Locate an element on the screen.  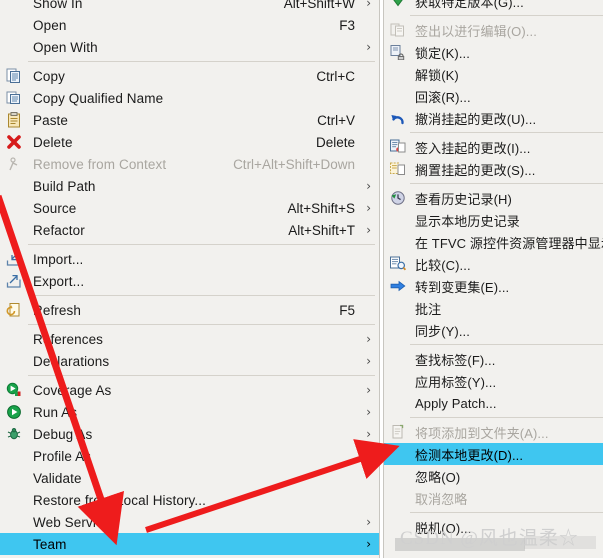
menu-item-references: References › is located at coordinates (189, 339).